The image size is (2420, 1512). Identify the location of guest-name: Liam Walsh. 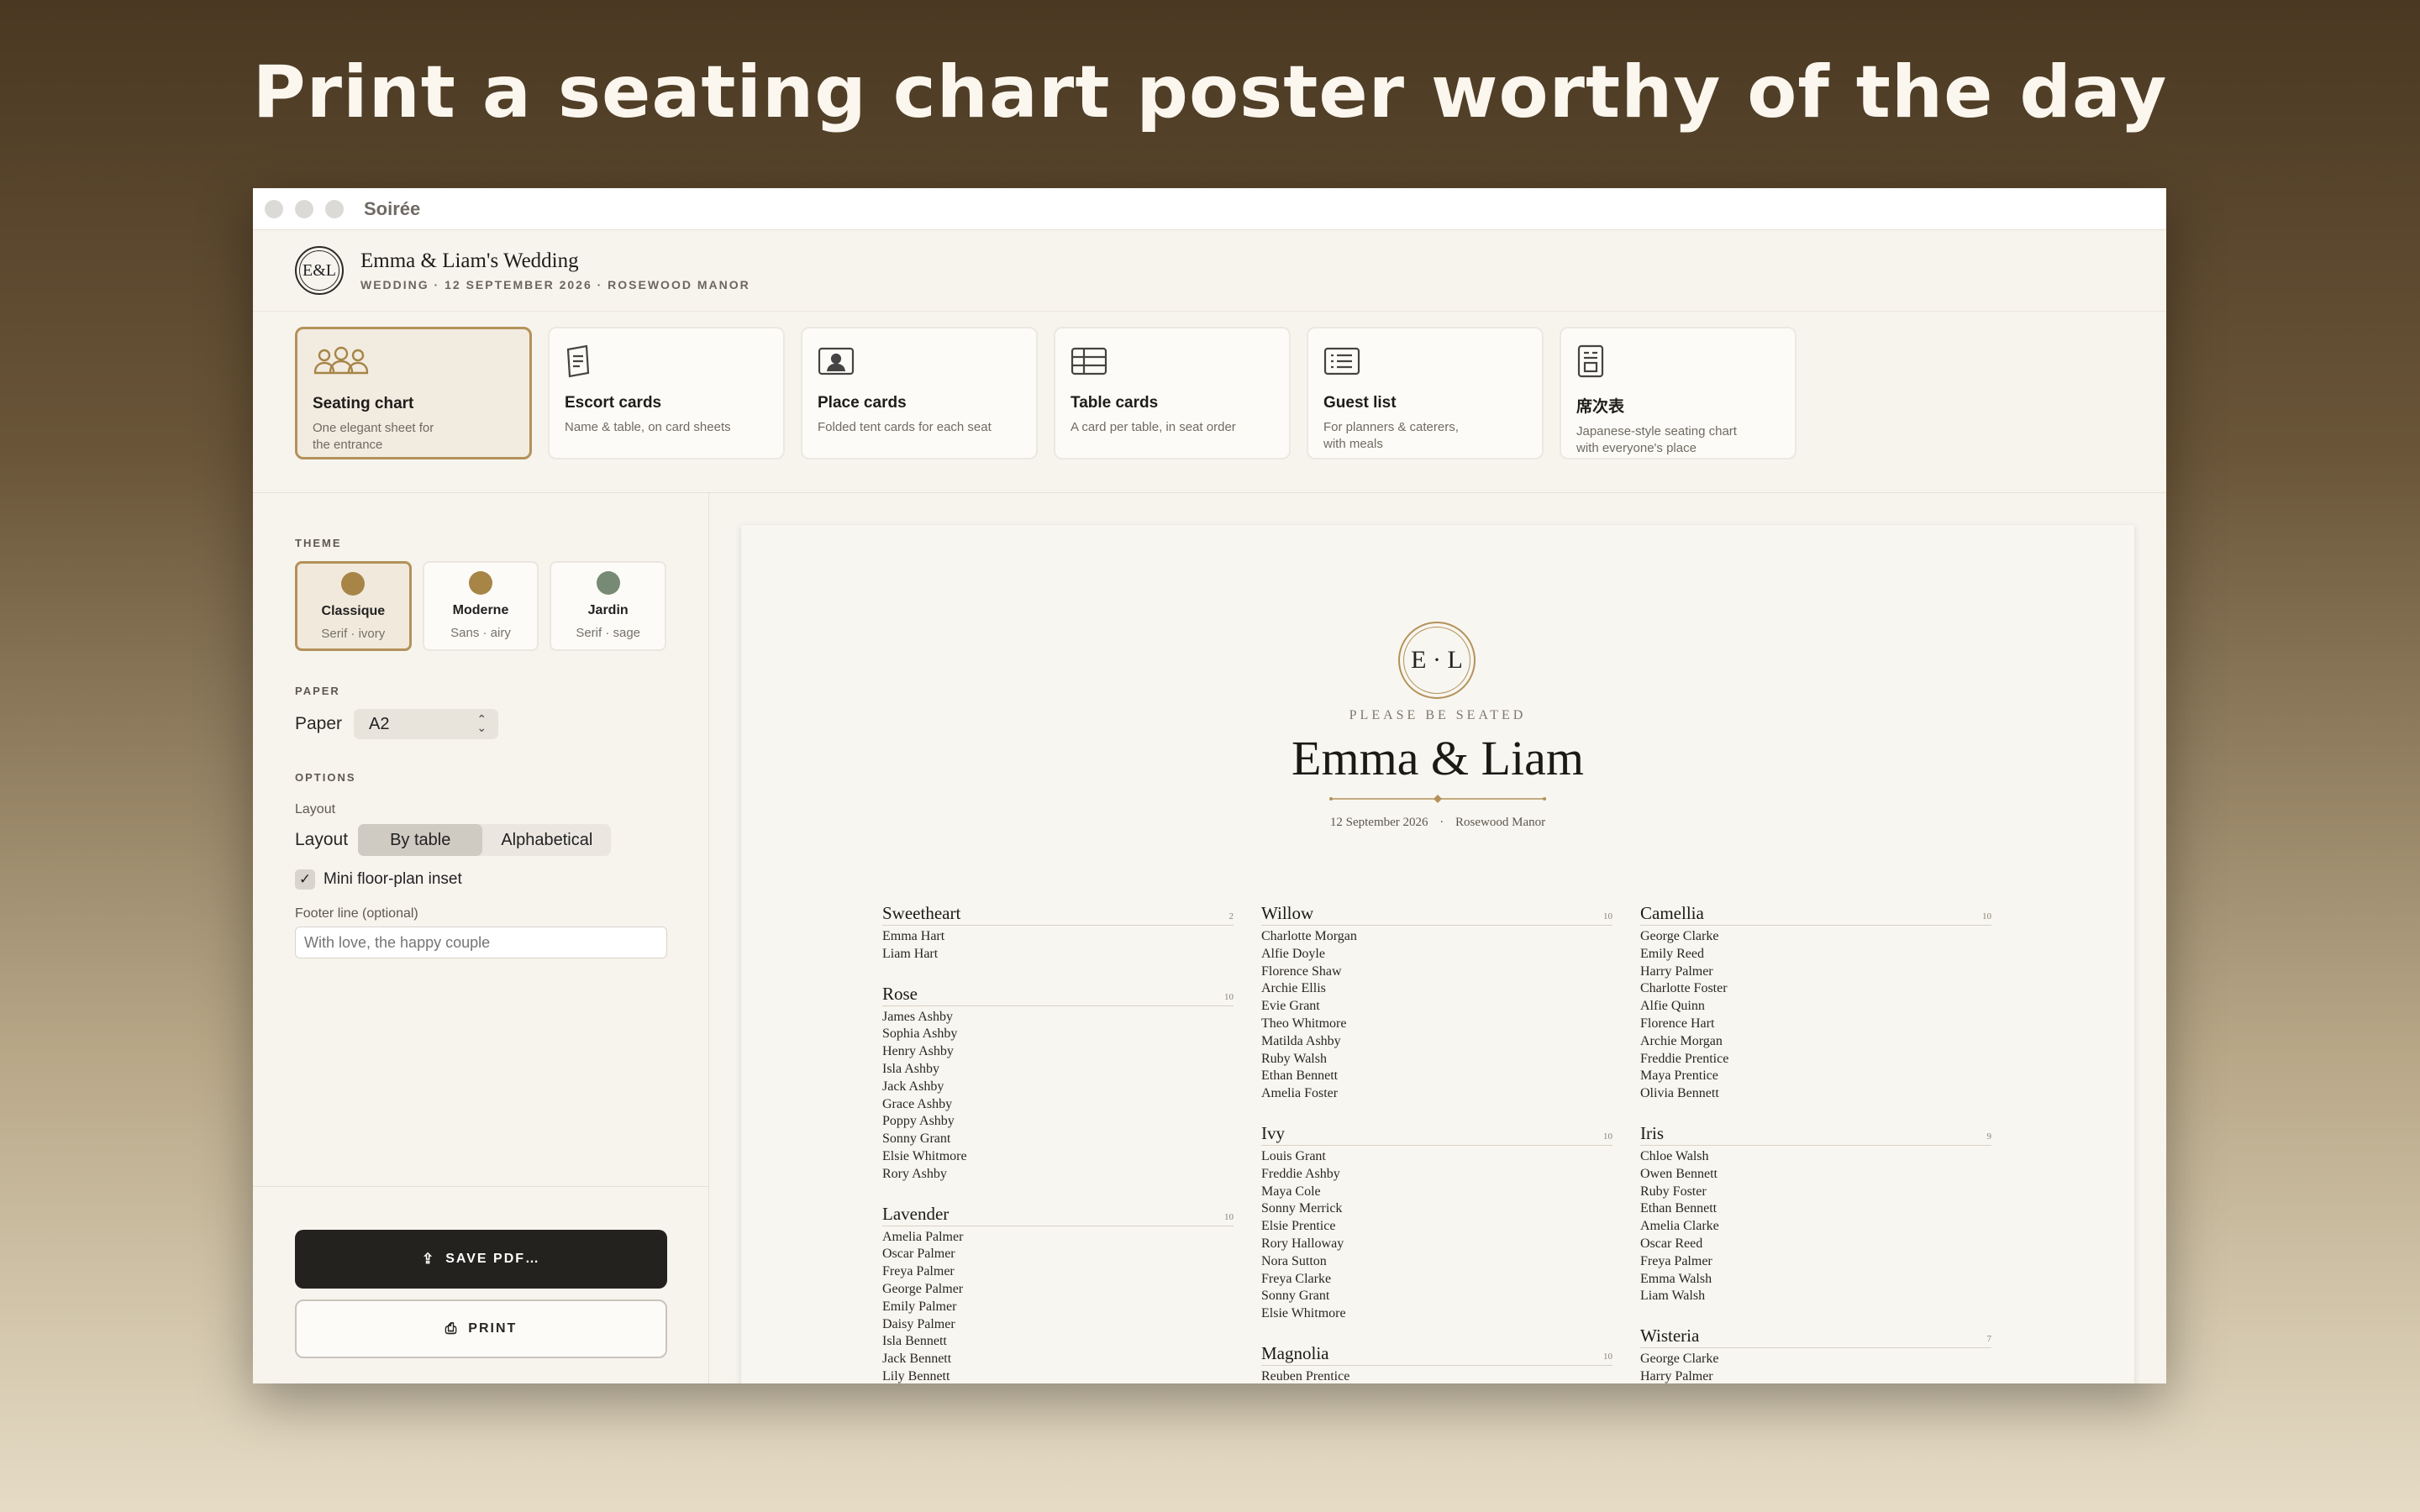
(1673, 1296).